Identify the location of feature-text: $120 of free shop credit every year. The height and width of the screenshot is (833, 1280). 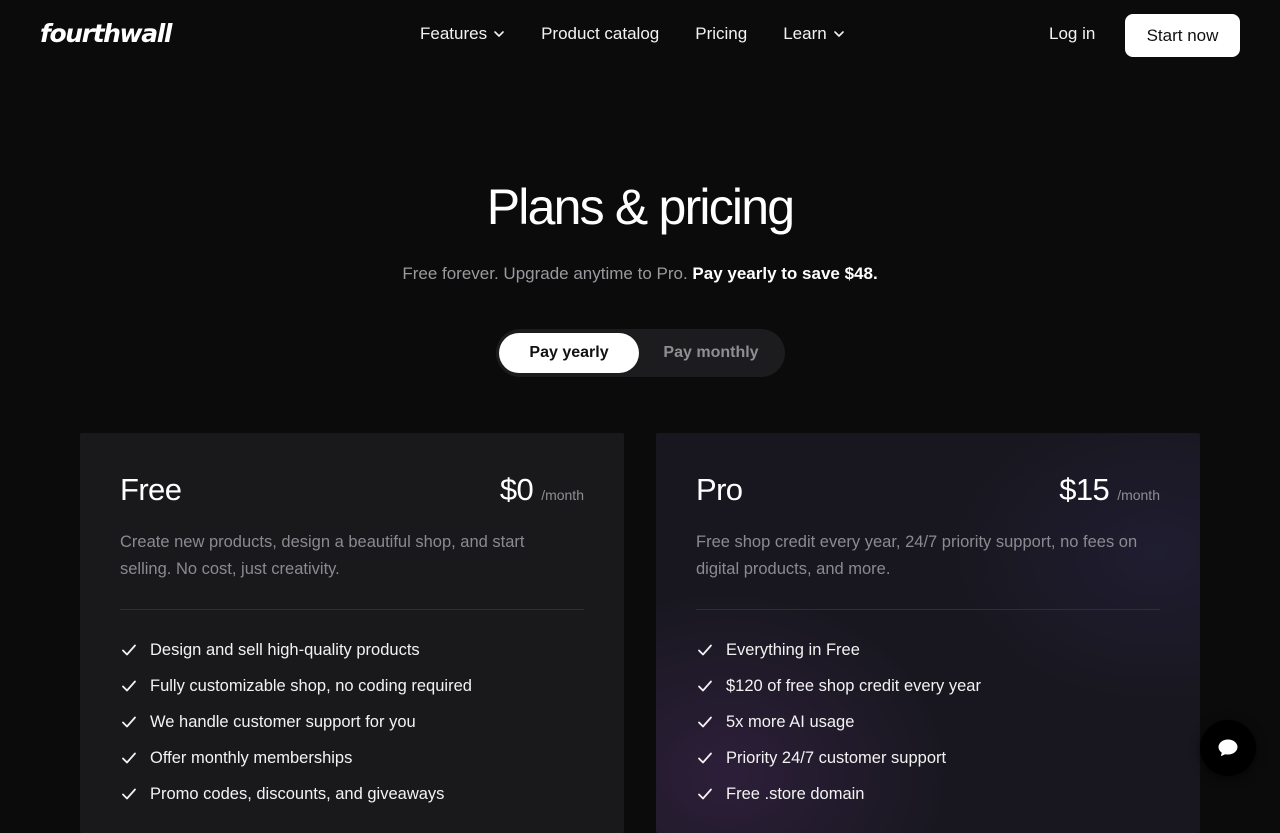
(853, 685).